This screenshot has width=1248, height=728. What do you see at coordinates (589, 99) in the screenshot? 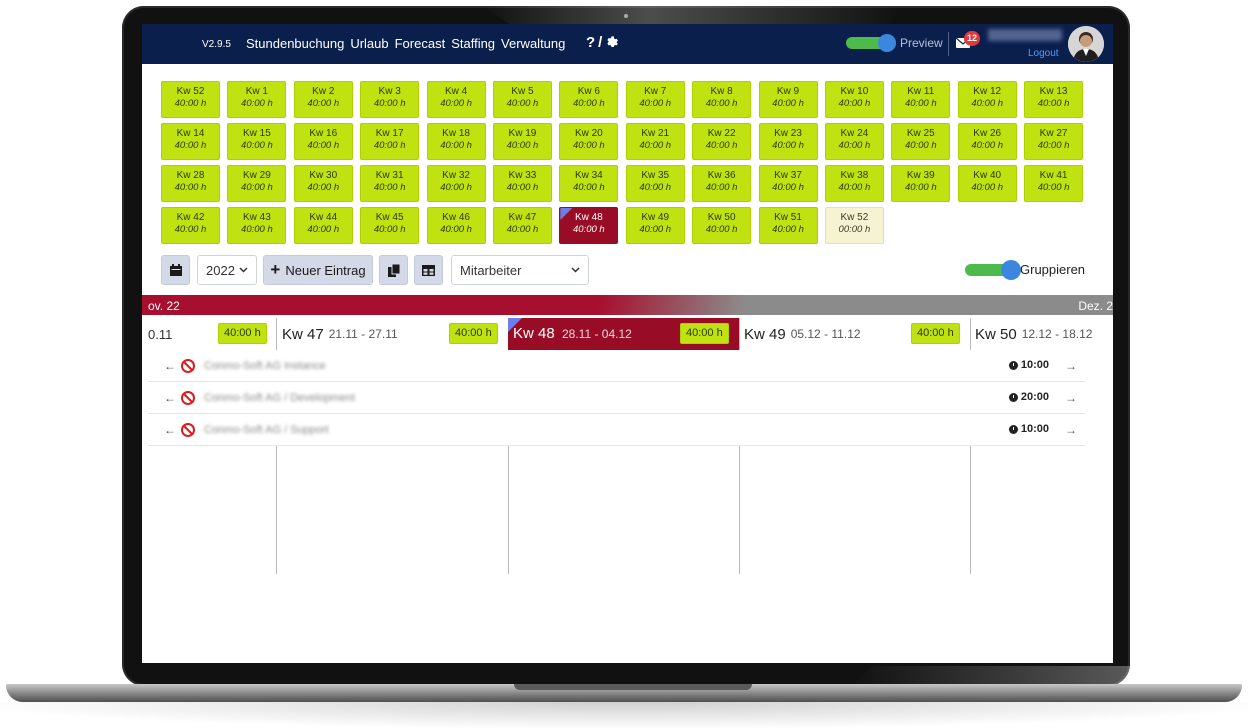
I see `week-button: Kw 6 40:00 h` at bounding box center [589, 99].